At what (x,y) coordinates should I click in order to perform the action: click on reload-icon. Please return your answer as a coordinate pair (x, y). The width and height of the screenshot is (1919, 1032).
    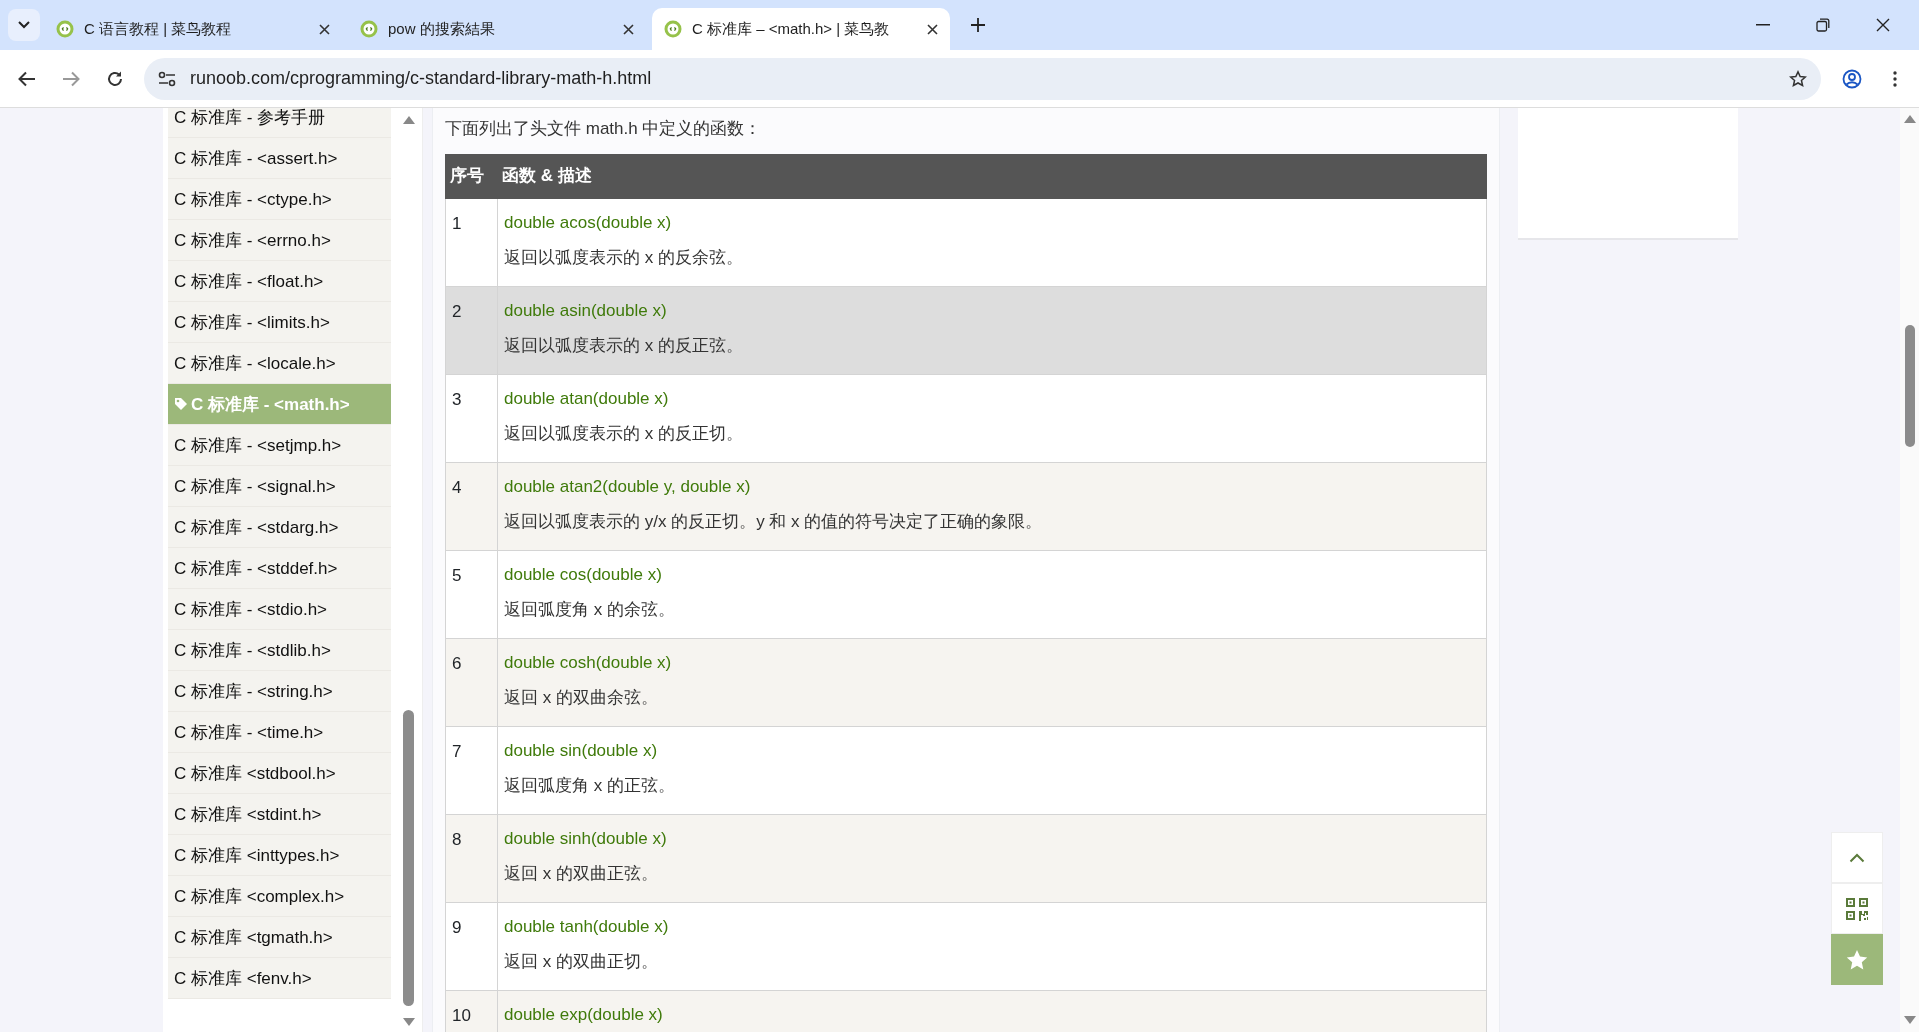
    Looking at the image, I should click on (115, 78).